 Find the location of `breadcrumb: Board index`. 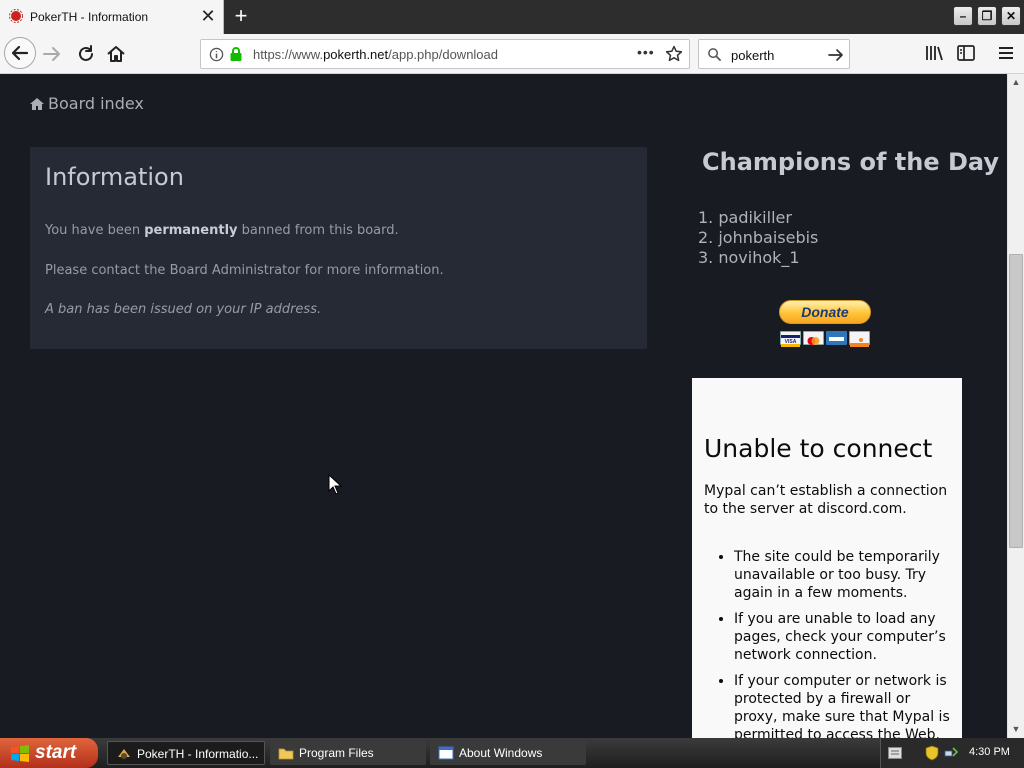

breadcrumb: Board index is located at coordinates (87, 103).